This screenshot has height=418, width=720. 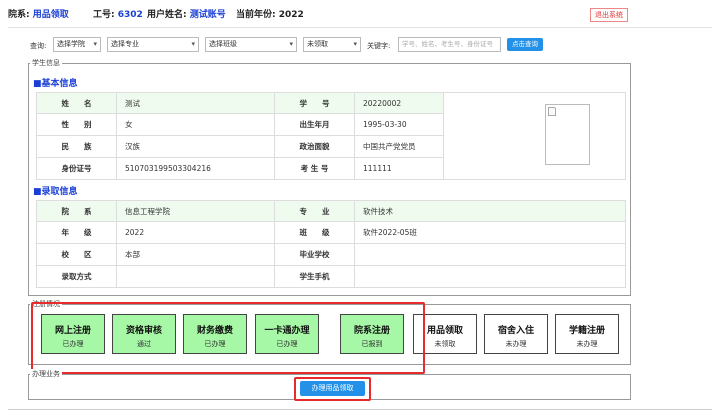 What do you see at coordinates (55, 84) in the screenshot?
I see `basic-info-title: ■基本信息` at bounding box center [55, 84].